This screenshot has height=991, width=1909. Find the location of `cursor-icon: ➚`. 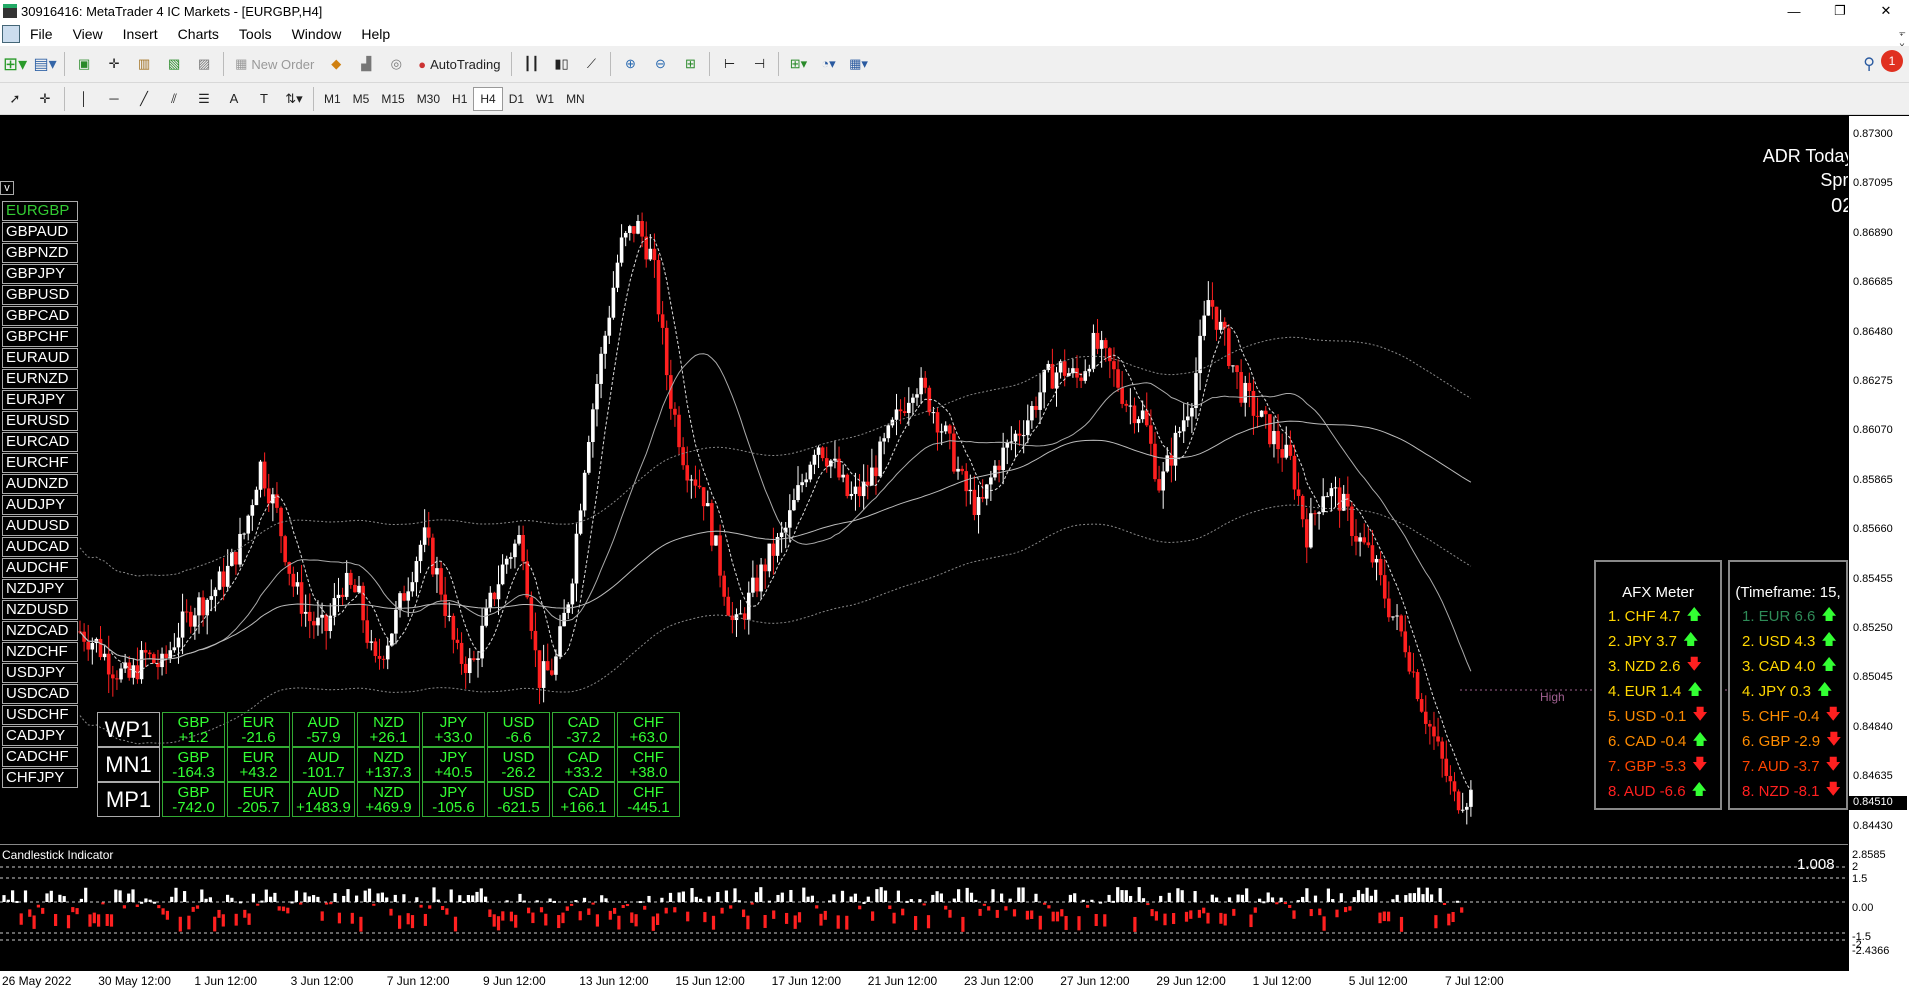

cursor-icon: ➚ is located at coordinates (15, 99).